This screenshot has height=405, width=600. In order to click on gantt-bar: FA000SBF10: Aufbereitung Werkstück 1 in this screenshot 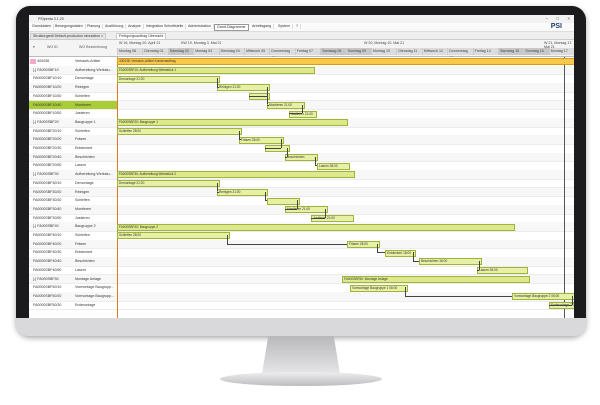, I will do `click(216, 70)`.